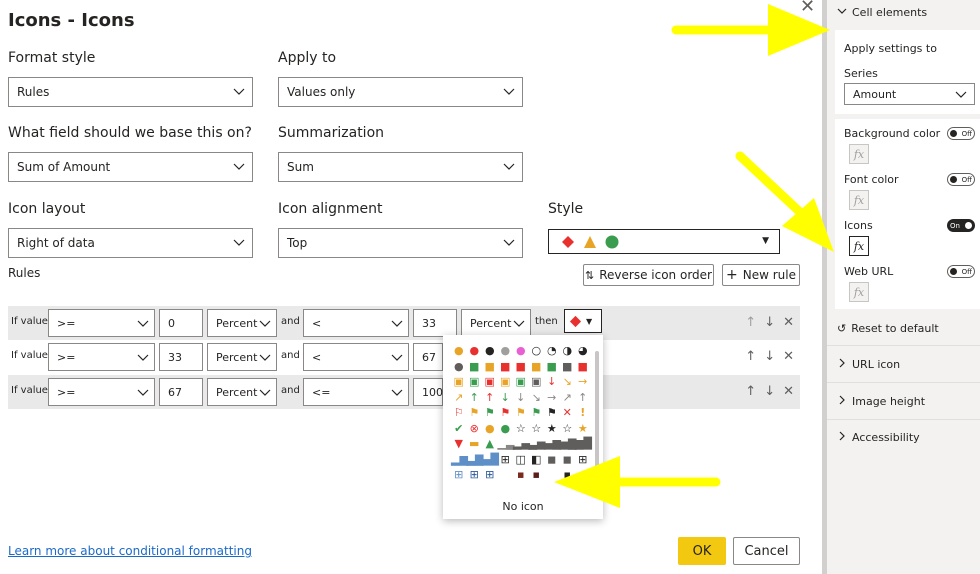 This screenshot has width=980, height=574. Describe the element at coordinates (490, 382) in the screenshot. I see `red-square-icon: ▣` at that location.